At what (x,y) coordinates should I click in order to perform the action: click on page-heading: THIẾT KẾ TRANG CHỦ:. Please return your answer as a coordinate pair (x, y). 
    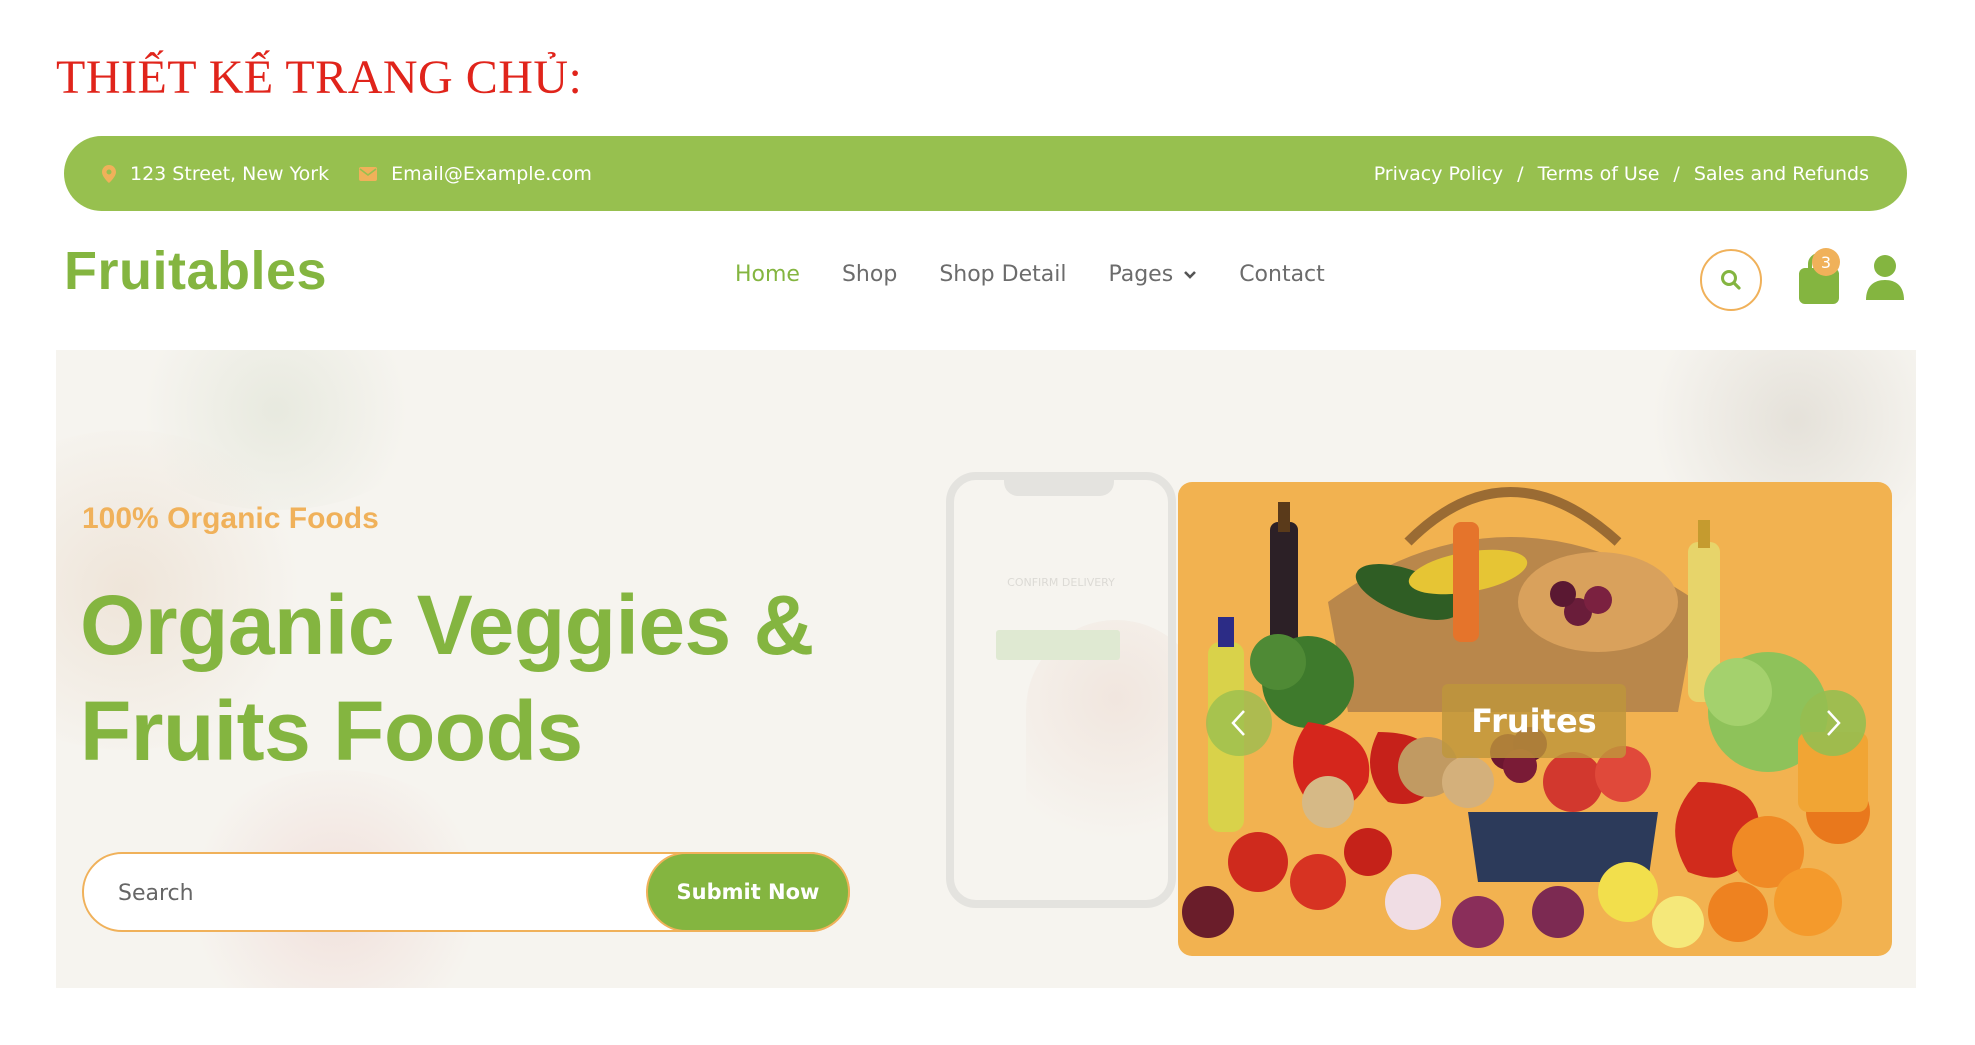
    Looking at the image, I should click on (319, 77).